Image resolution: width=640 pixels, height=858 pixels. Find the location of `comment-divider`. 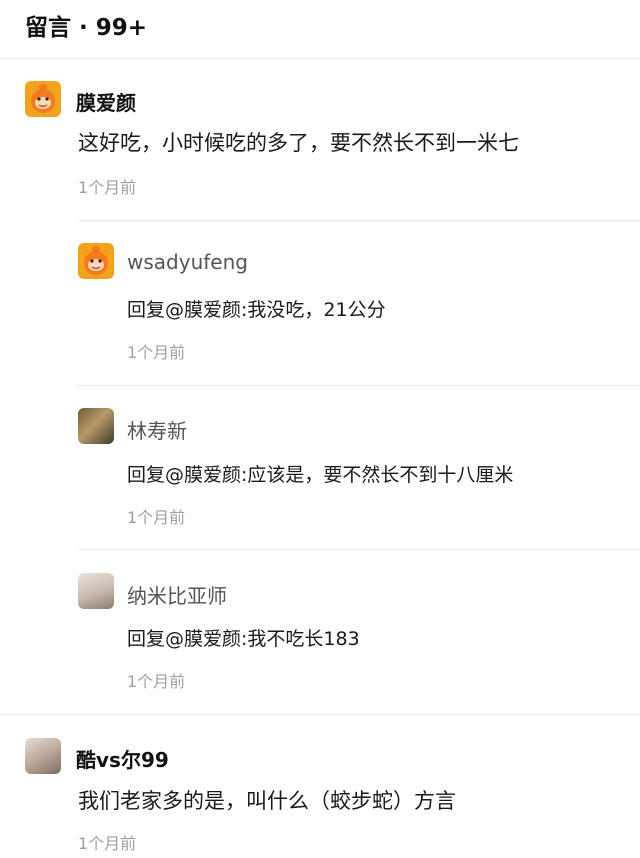

comment-divider is located at coordinates (320, 714).